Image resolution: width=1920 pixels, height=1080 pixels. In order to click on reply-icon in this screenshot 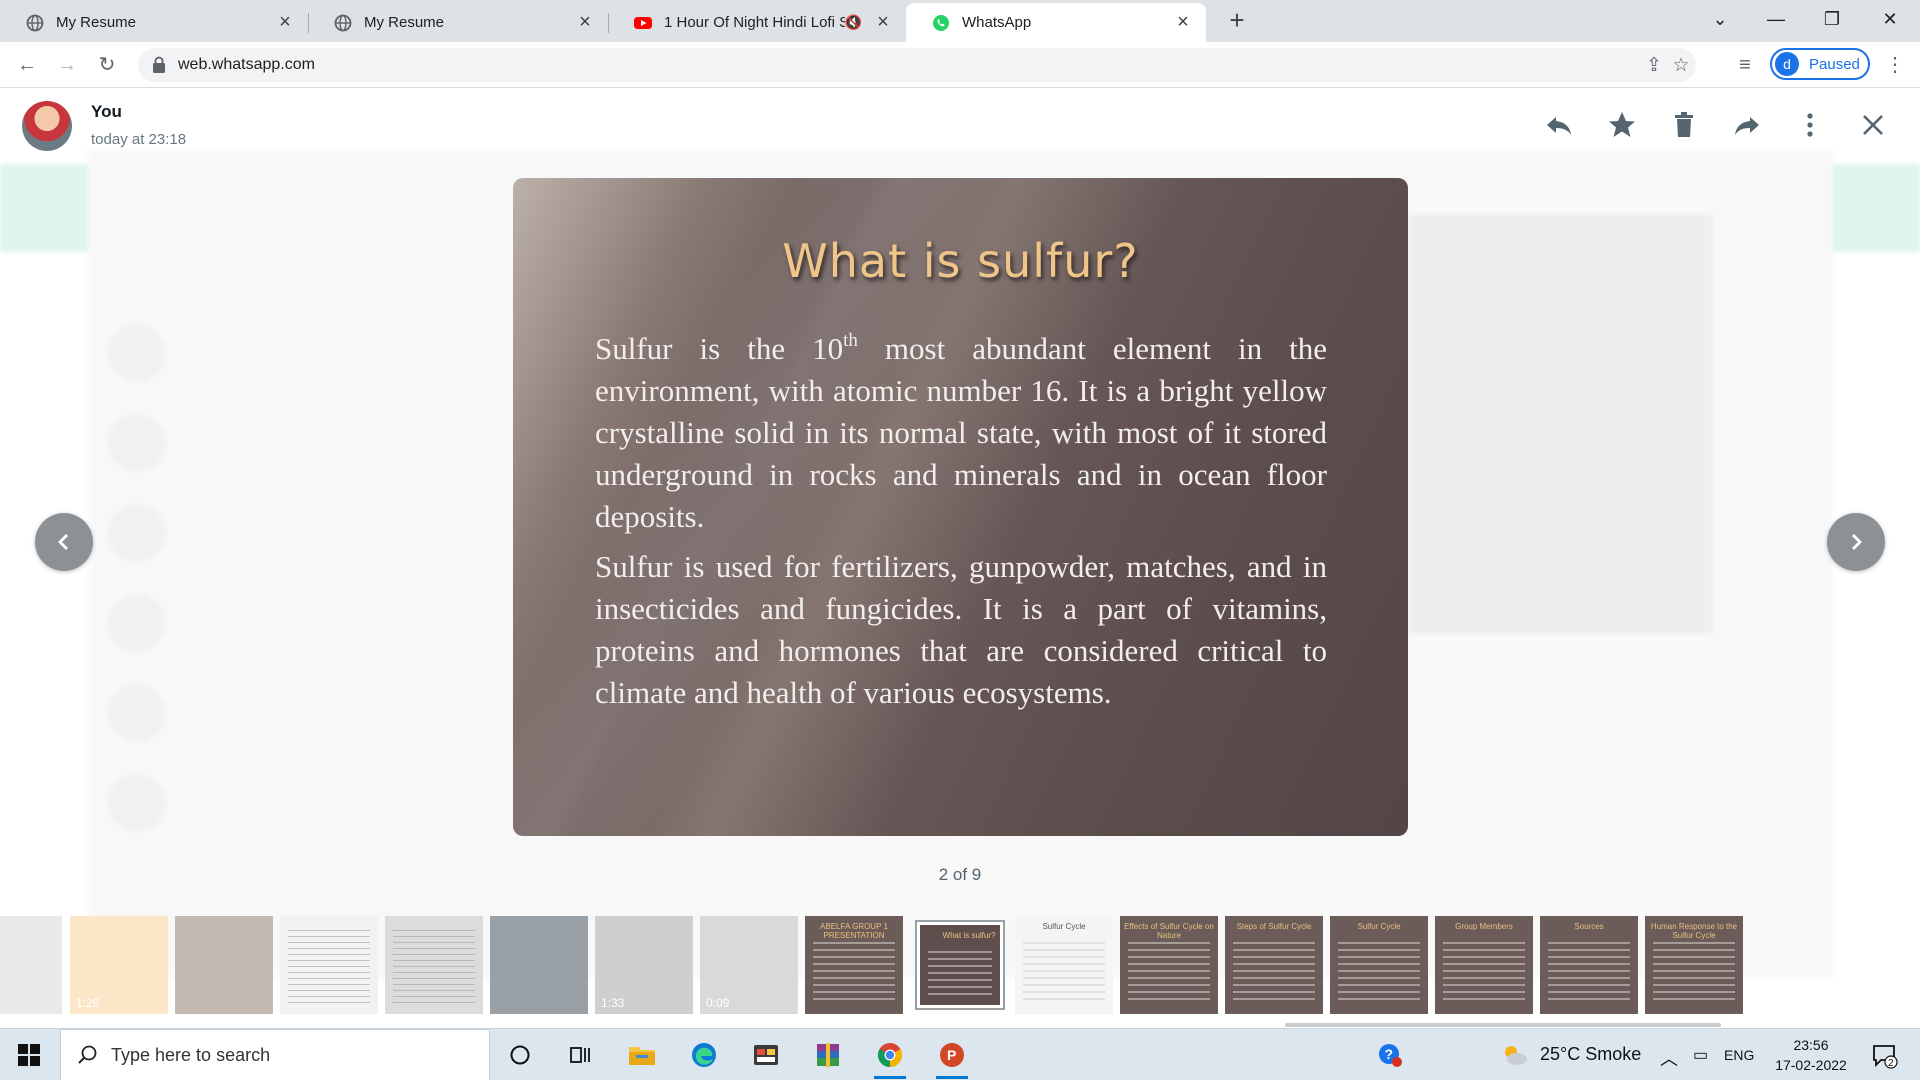, I will do `click(1559, 125)`.